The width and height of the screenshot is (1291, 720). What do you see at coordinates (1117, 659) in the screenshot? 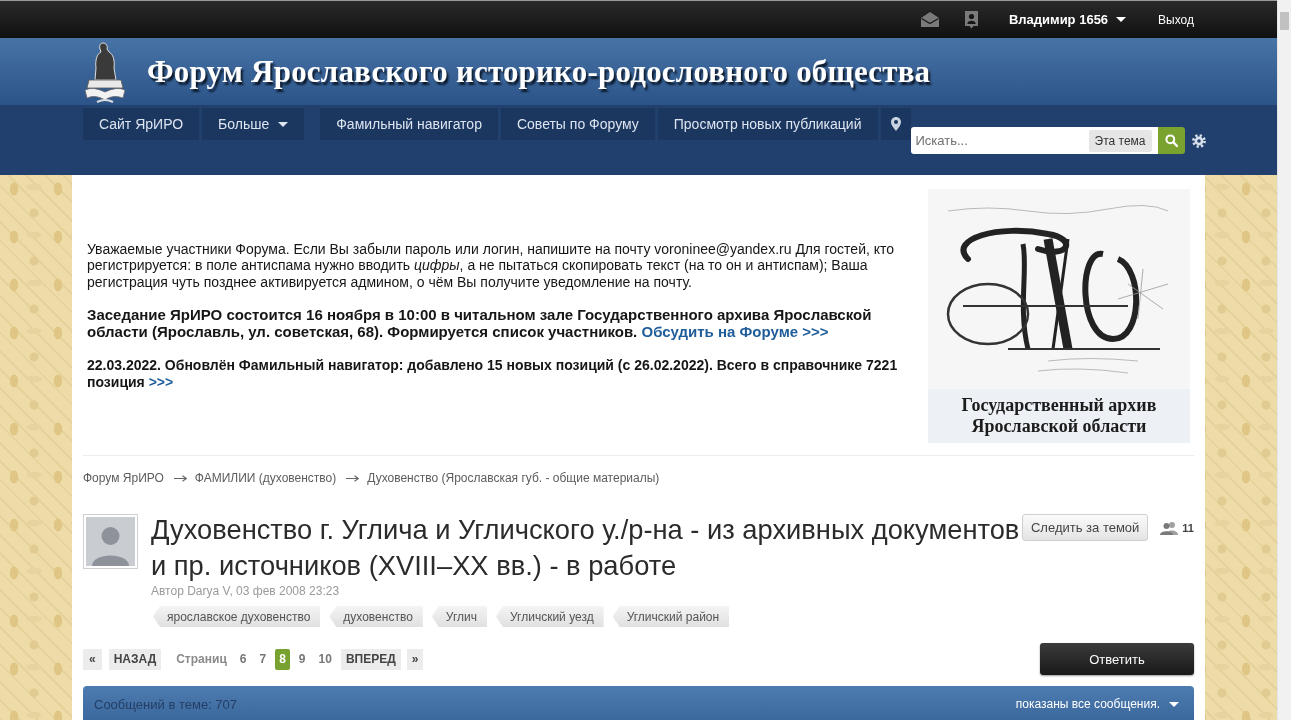
I see `reply-button: Ответить` at bounding box center [1117, 659].